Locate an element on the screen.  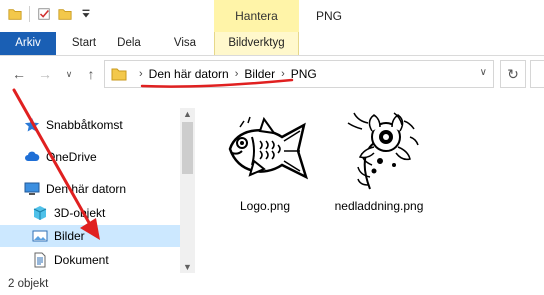
file-name: Logo.png is located at coordinates (265, 206).